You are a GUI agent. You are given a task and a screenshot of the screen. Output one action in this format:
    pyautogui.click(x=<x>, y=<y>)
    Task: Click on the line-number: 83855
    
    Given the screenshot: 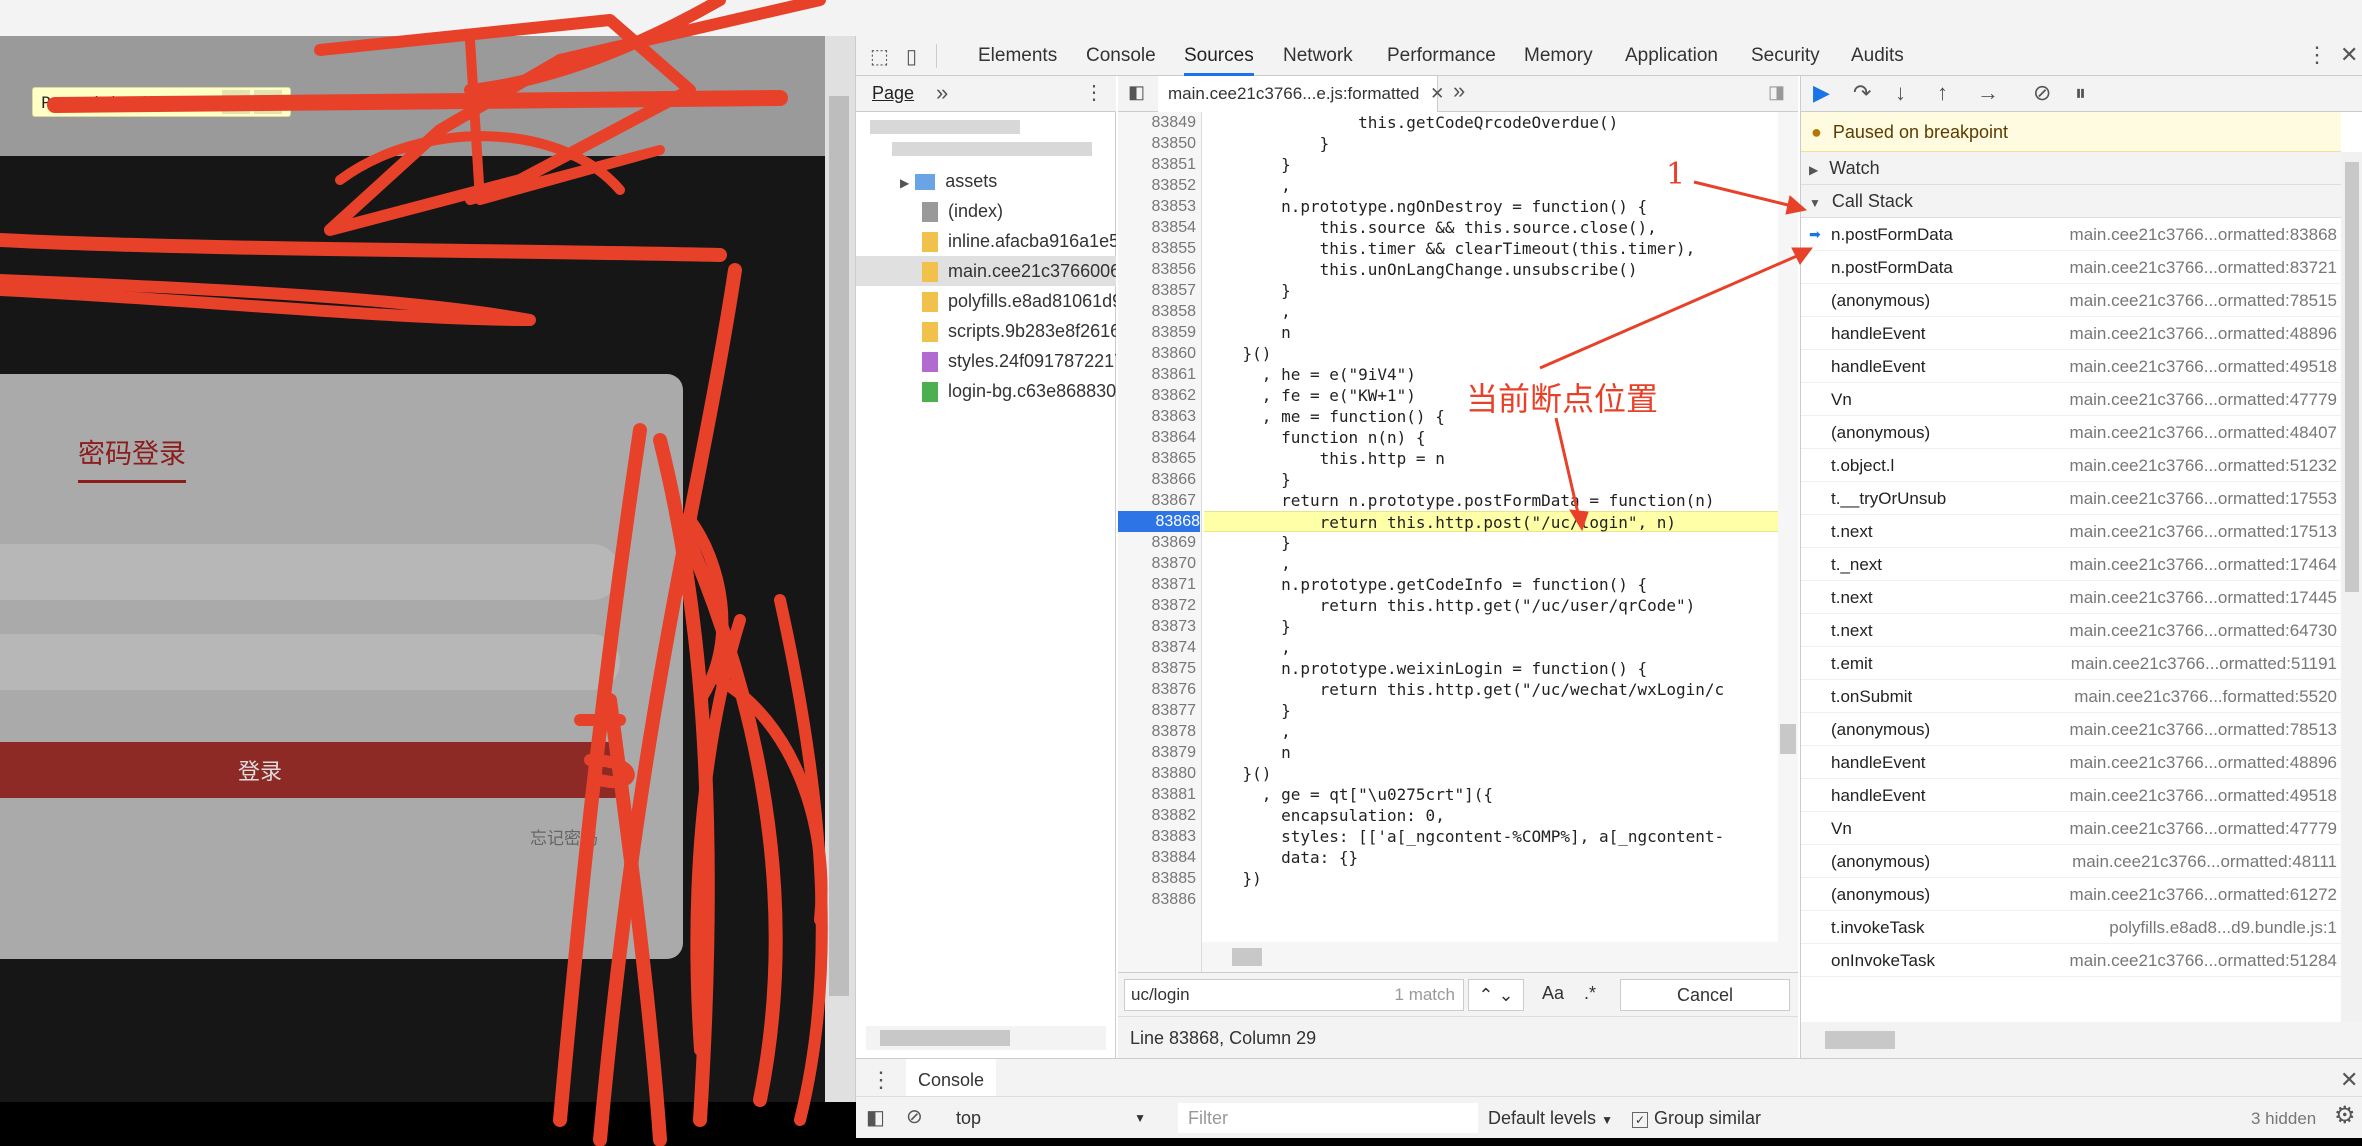 What is the action you would take?
    pyautogui.click(x=1157, y=248)
    